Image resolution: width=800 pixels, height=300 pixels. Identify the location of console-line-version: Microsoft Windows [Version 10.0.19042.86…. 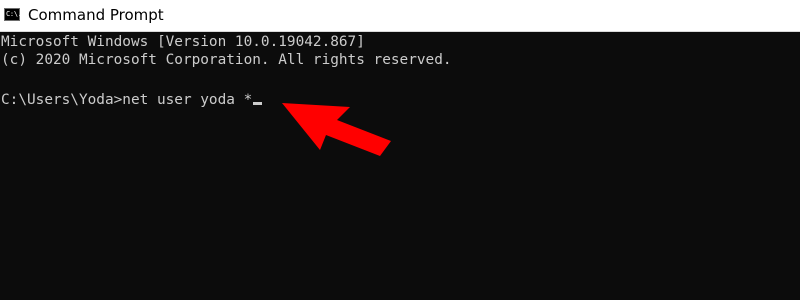
(183, 42).